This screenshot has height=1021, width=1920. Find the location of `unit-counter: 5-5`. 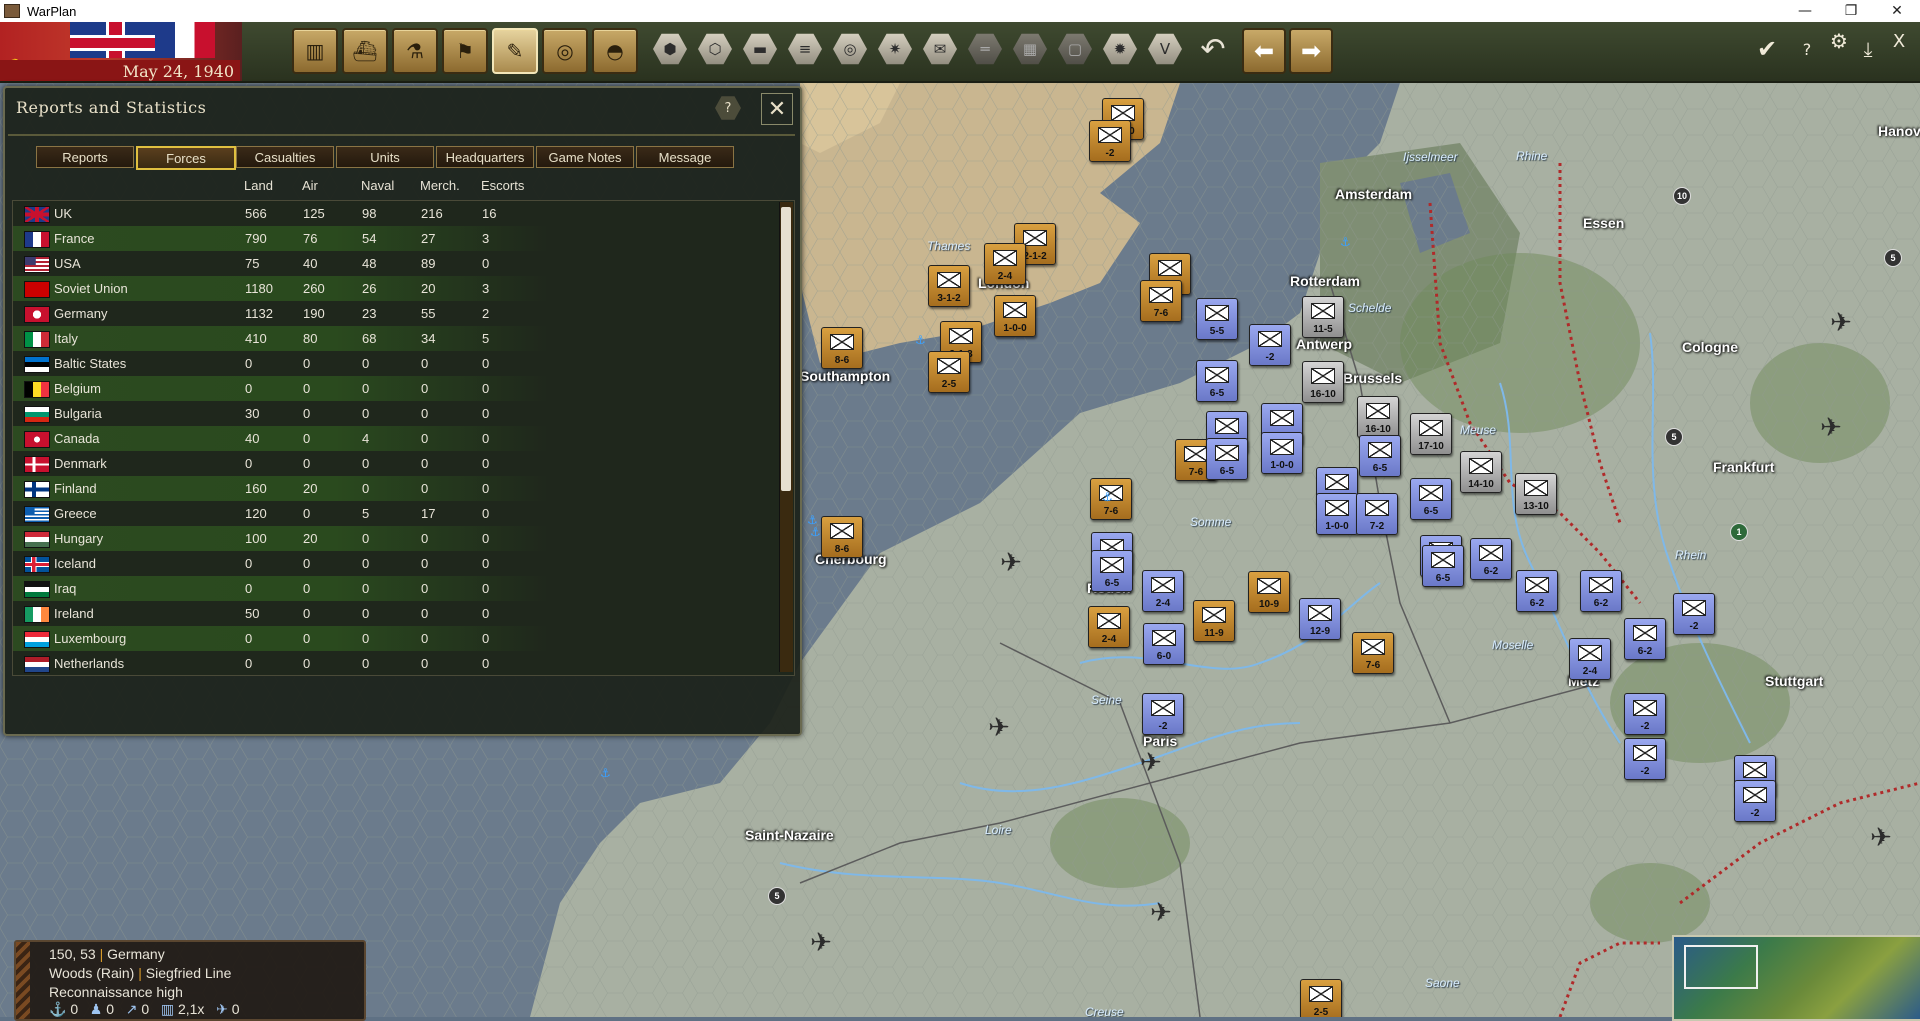

unit-counter: 5-5 is located at coordinates (1217, 319).